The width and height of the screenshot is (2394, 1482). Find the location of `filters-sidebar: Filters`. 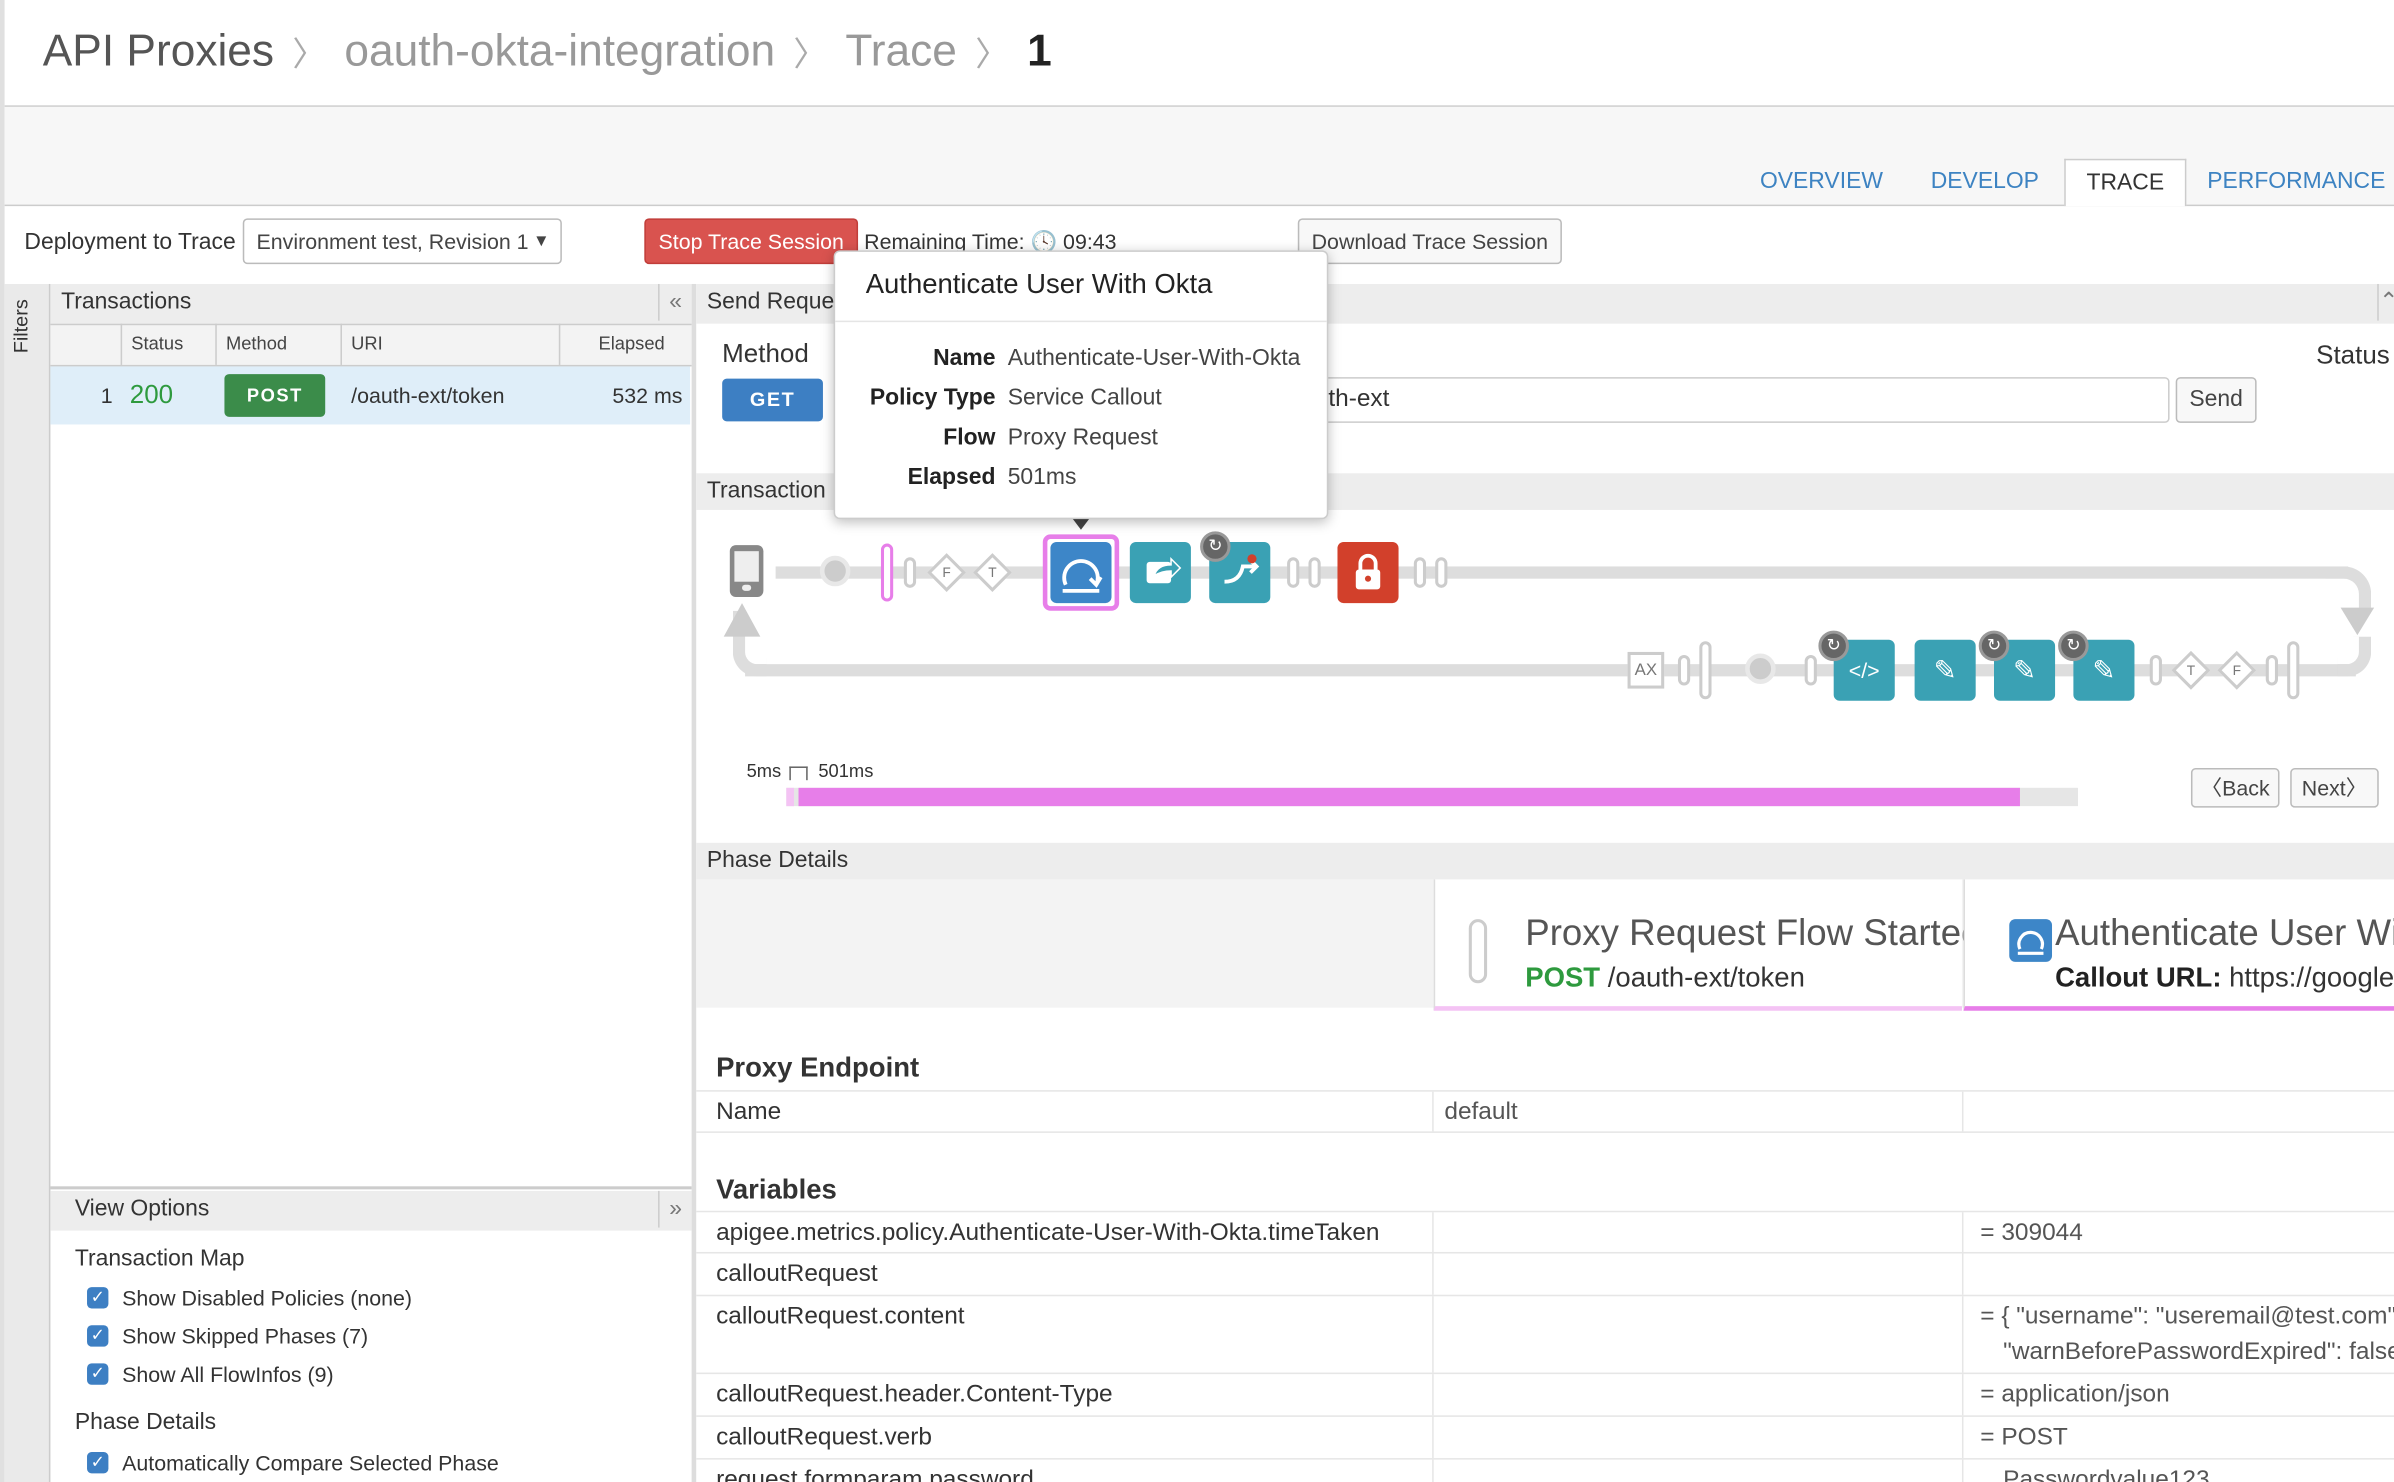

filters-sidebar: Filters is located at coordinates (27, 882).